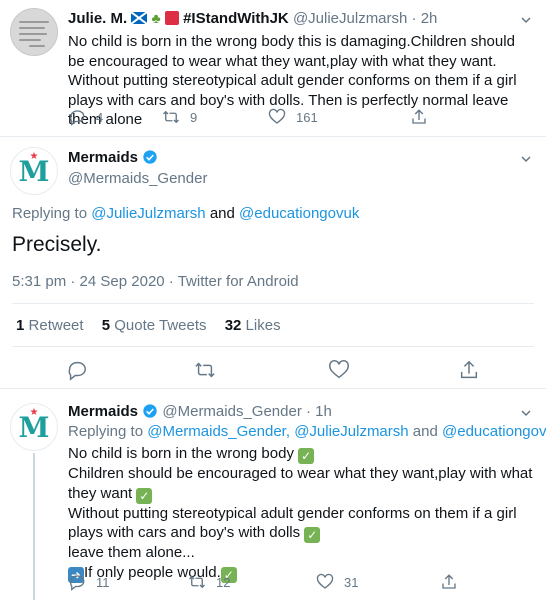  What do you see at coordinates (85, 117) in the screenshot?
I see `reply-button: 4` at bounding box center [85, 117].